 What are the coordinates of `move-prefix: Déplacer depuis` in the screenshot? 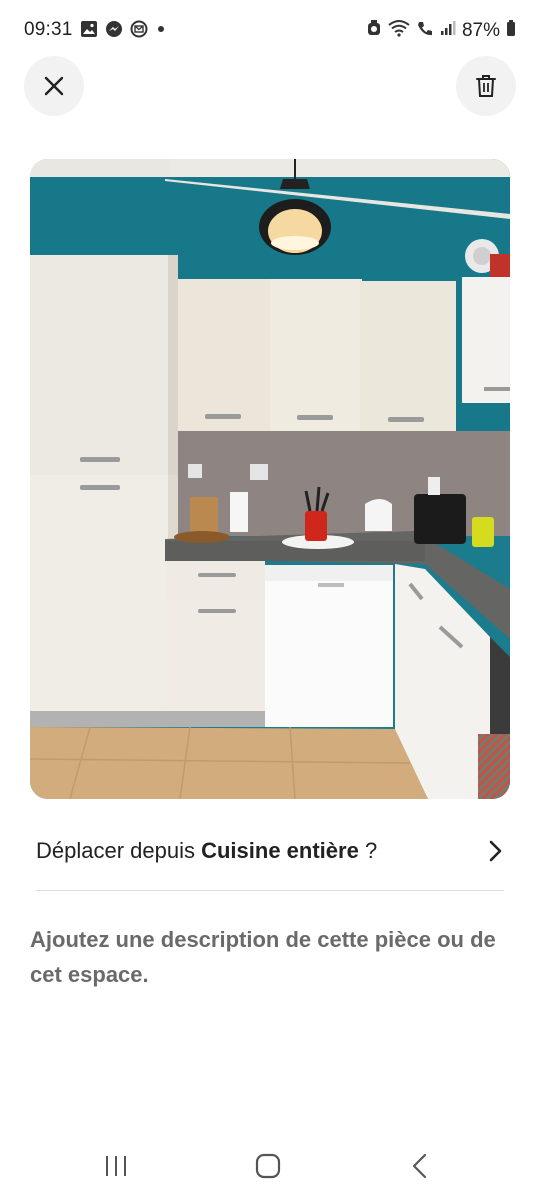 It's located at (119, 850).